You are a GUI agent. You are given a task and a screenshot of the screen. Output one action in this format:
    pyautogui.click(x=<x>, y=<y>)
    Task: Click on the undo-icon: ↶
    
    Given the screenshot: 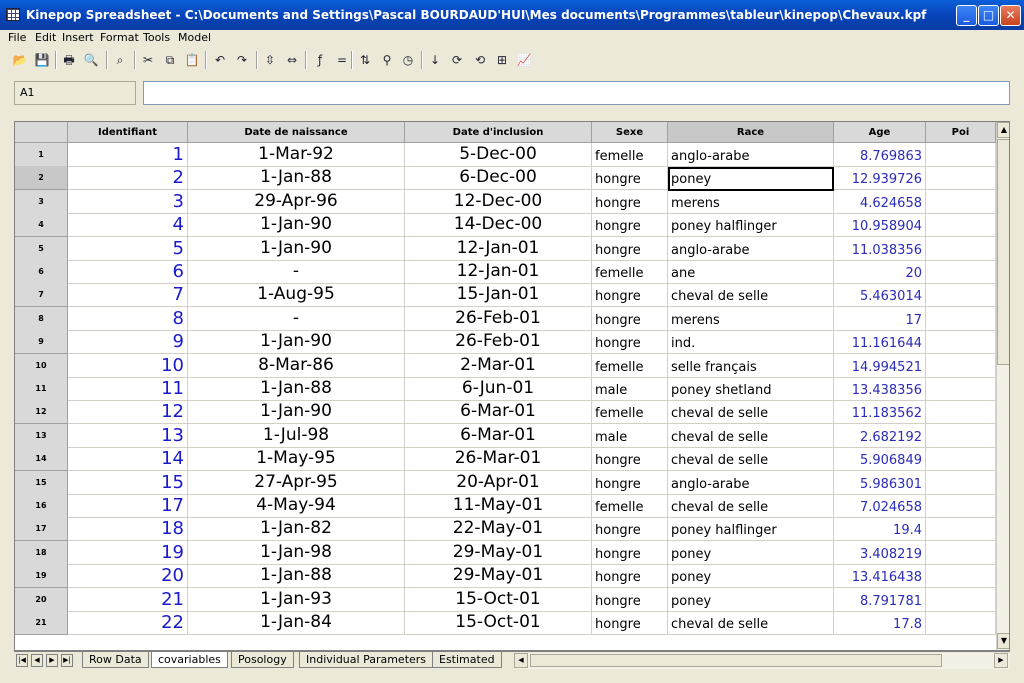 What is the action you would take?
    pyautogui.click(x=220, y=60)
    